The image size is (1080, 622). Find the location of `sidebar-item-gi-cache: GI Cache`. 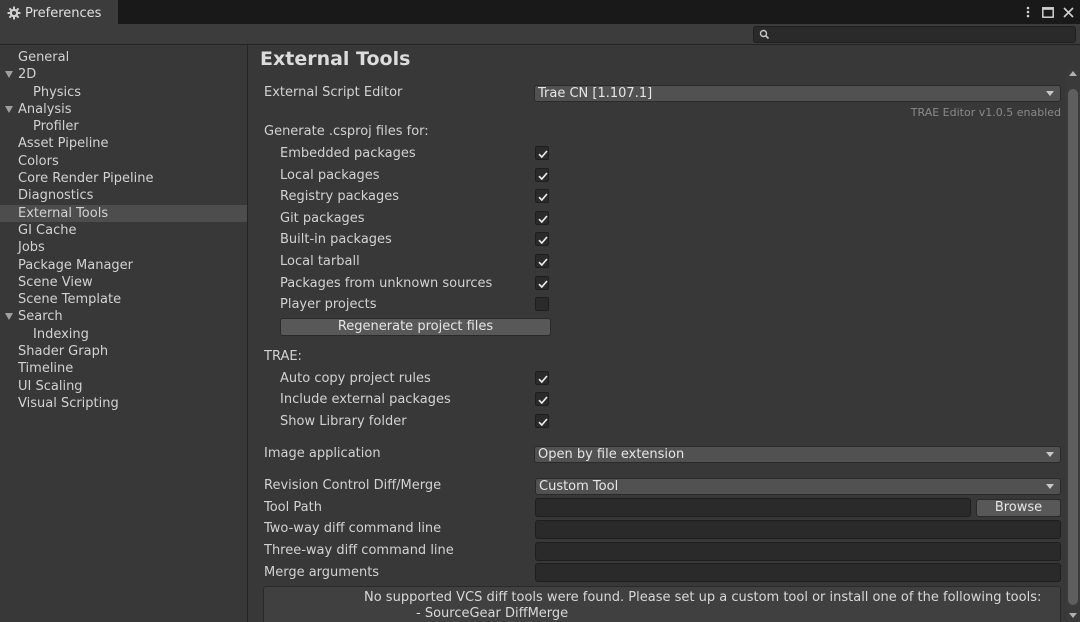

sidebar-item-gi-cache: GI Cache is located at coordinates (123, 230).